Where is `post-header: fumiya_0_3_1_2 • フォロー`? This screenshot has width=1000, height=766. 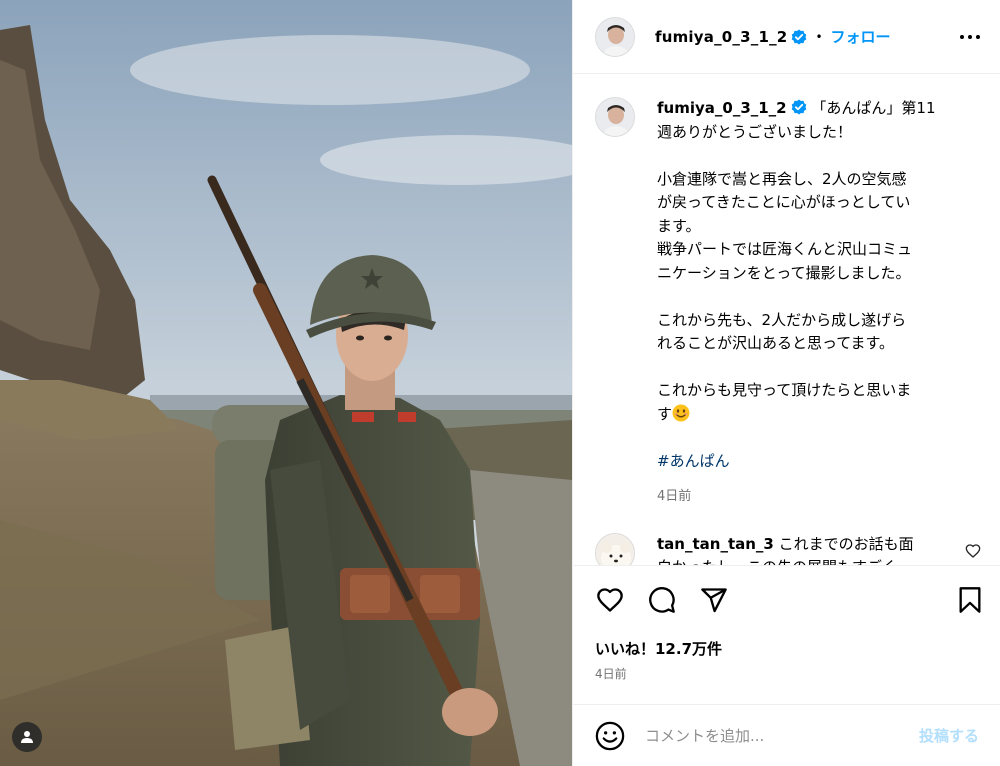
post-header: fumiya_0_3_1_2 • フォロー is located at coordinates (786, 37).